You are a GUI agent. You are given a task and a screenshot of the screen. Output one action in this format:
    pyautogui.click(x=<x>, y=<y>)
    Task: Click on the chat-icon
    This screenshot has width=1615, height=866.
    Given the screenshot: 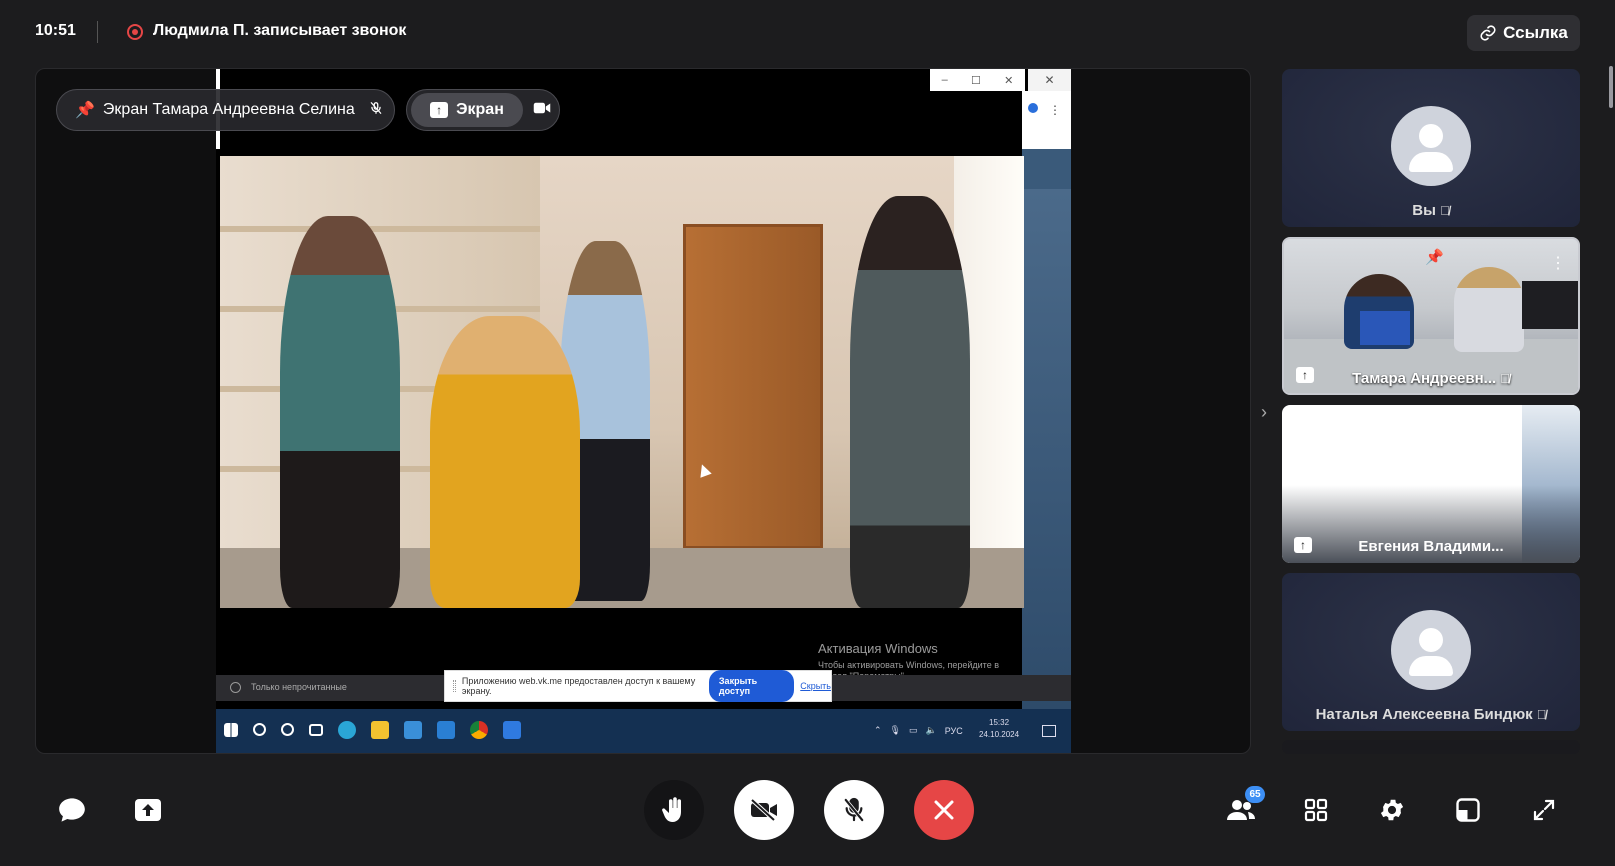 What is the action you would take?
    pyautogui.click(x=72, y=810)
    